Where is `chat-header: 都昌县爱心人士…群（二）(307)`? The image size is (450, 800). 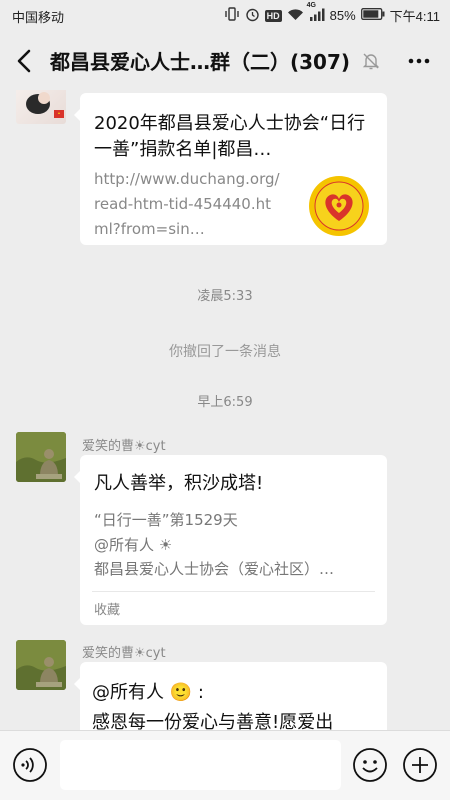
chat-header: 都昌县爱心人士…群（二）(307) is located at coordinates (225, 60).